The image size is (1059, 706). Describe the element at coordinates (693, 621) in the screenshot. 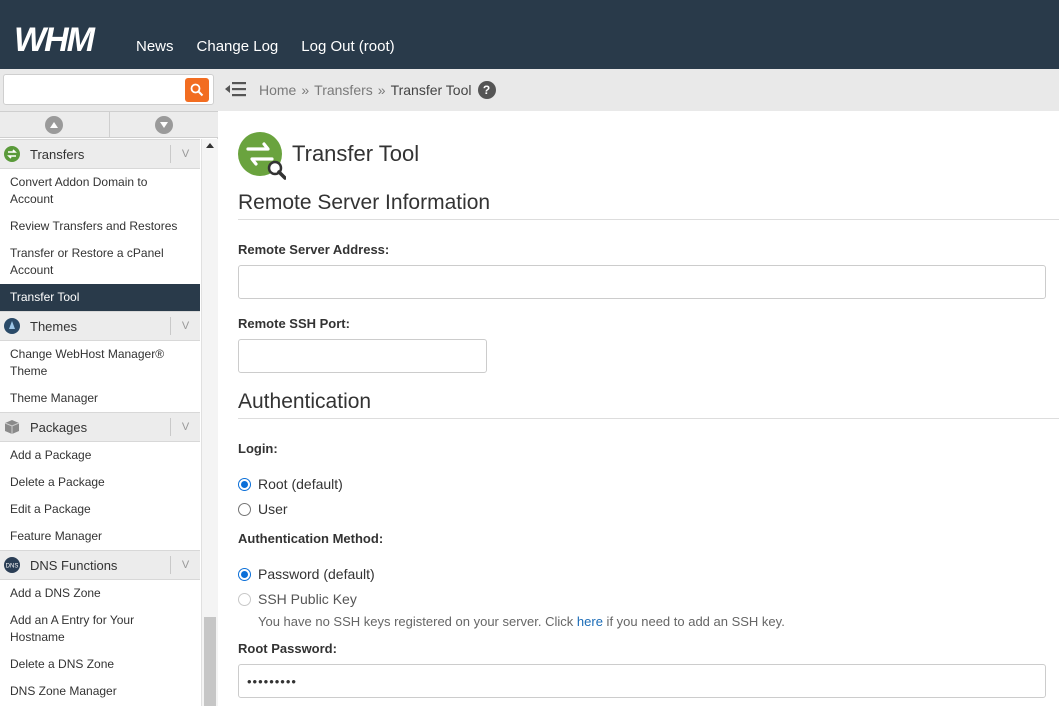

I see `ssh-hint-after: if you need to add an SSH key.` at that location.